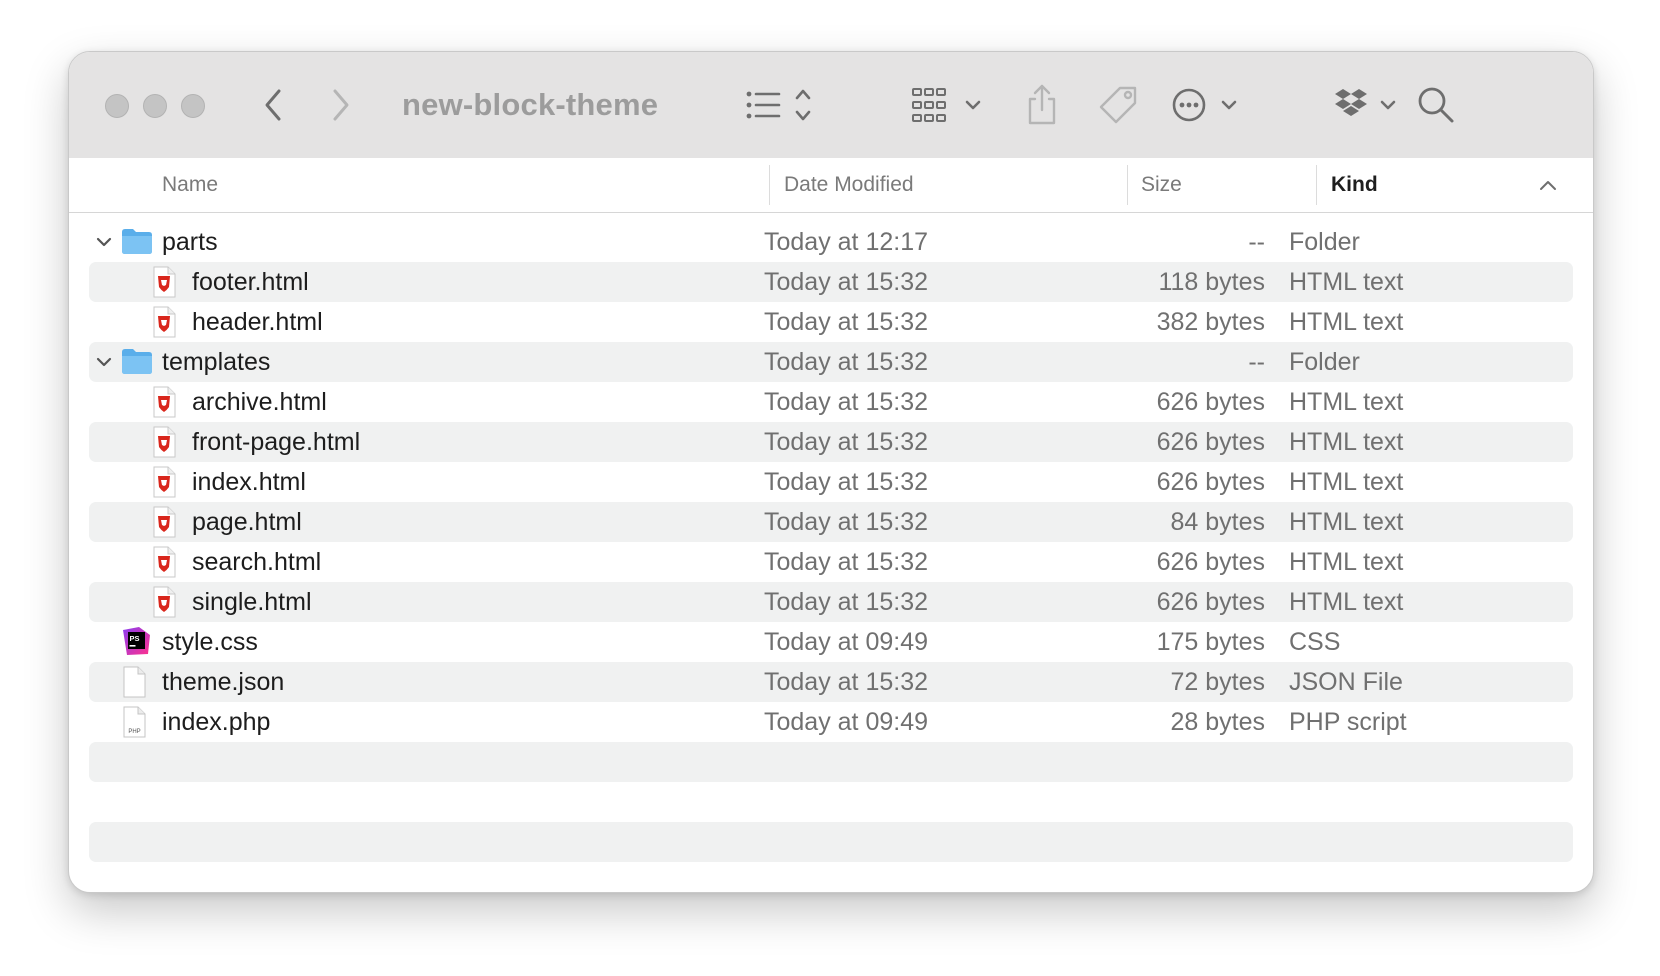  I want to click on file-row: page.html Today at 15:32 84 bytes HTML text, so click(831, 522).